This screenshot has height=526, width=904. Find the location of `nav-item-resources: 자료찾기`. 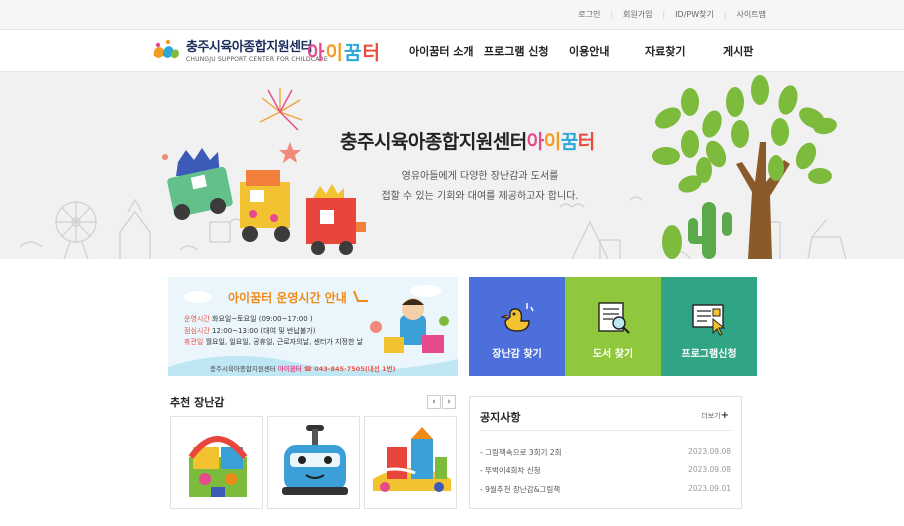

nav-item-resources: 자료찾기 is located at coordinates (665, 51).